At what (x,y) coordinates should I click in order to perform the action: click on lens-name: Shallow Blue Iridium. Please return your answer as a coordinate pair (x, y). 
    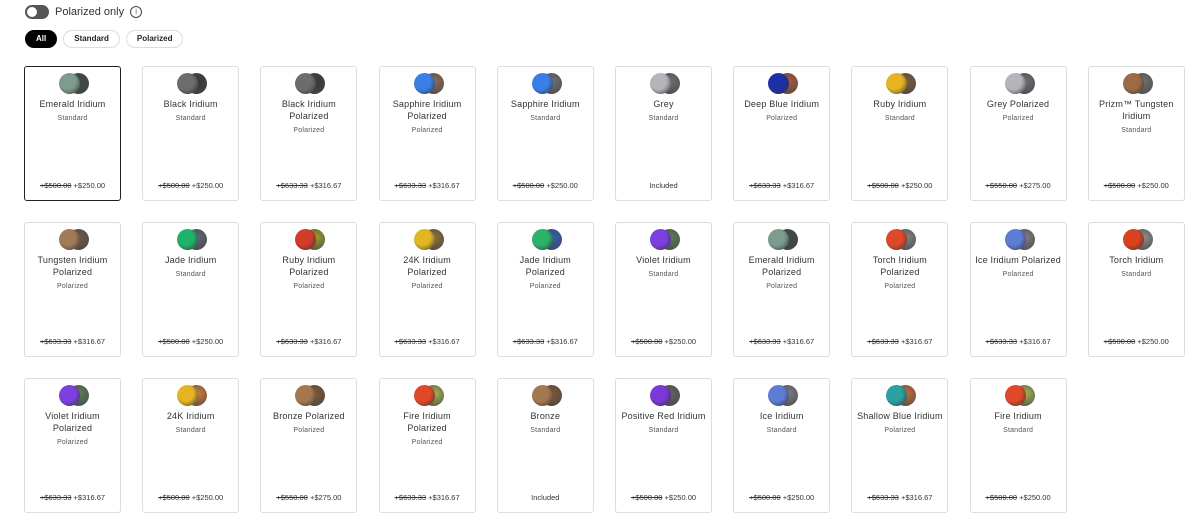
    Looking at the image, I should click on (900, 415).